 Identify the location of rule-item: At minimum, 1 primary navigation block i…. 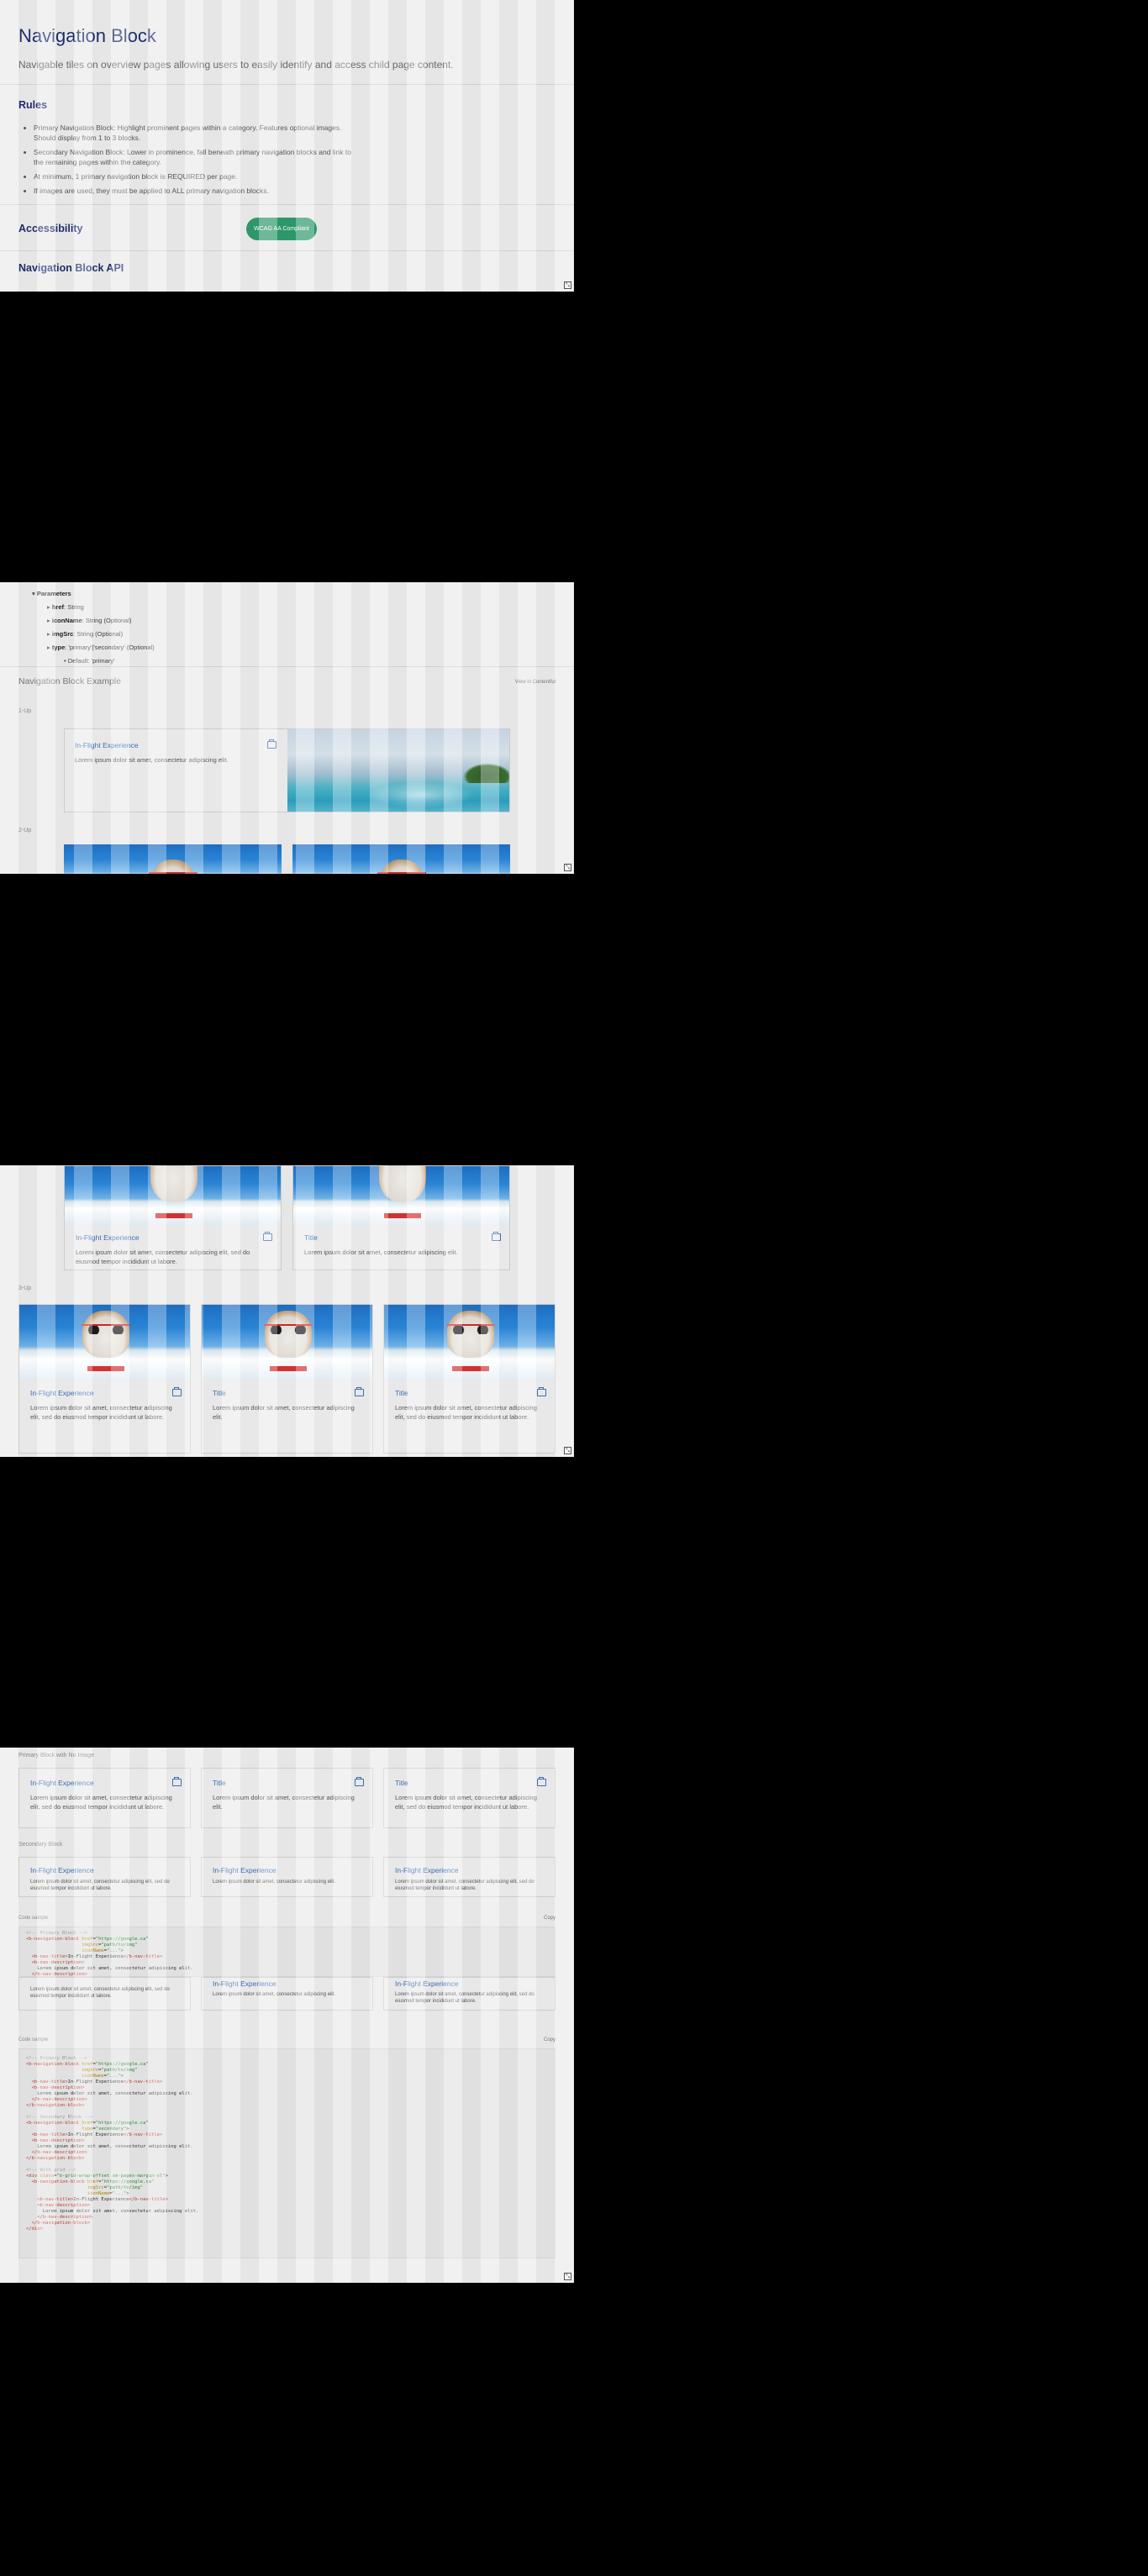
(197, 176).